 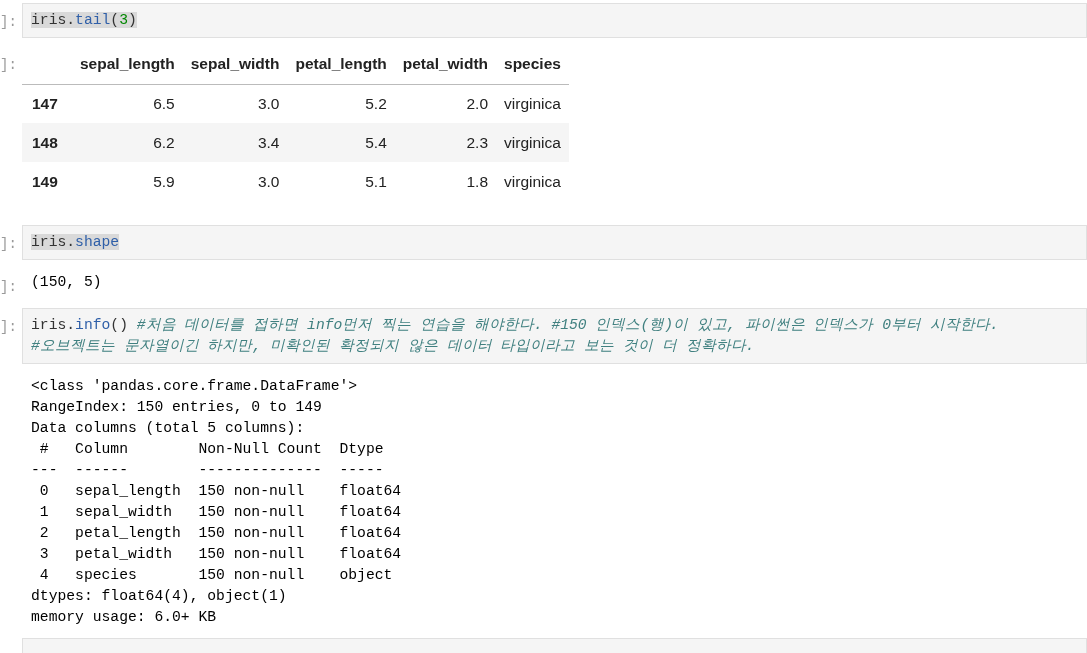 I want to click on row-index: 148, so click(x=47, y=142).